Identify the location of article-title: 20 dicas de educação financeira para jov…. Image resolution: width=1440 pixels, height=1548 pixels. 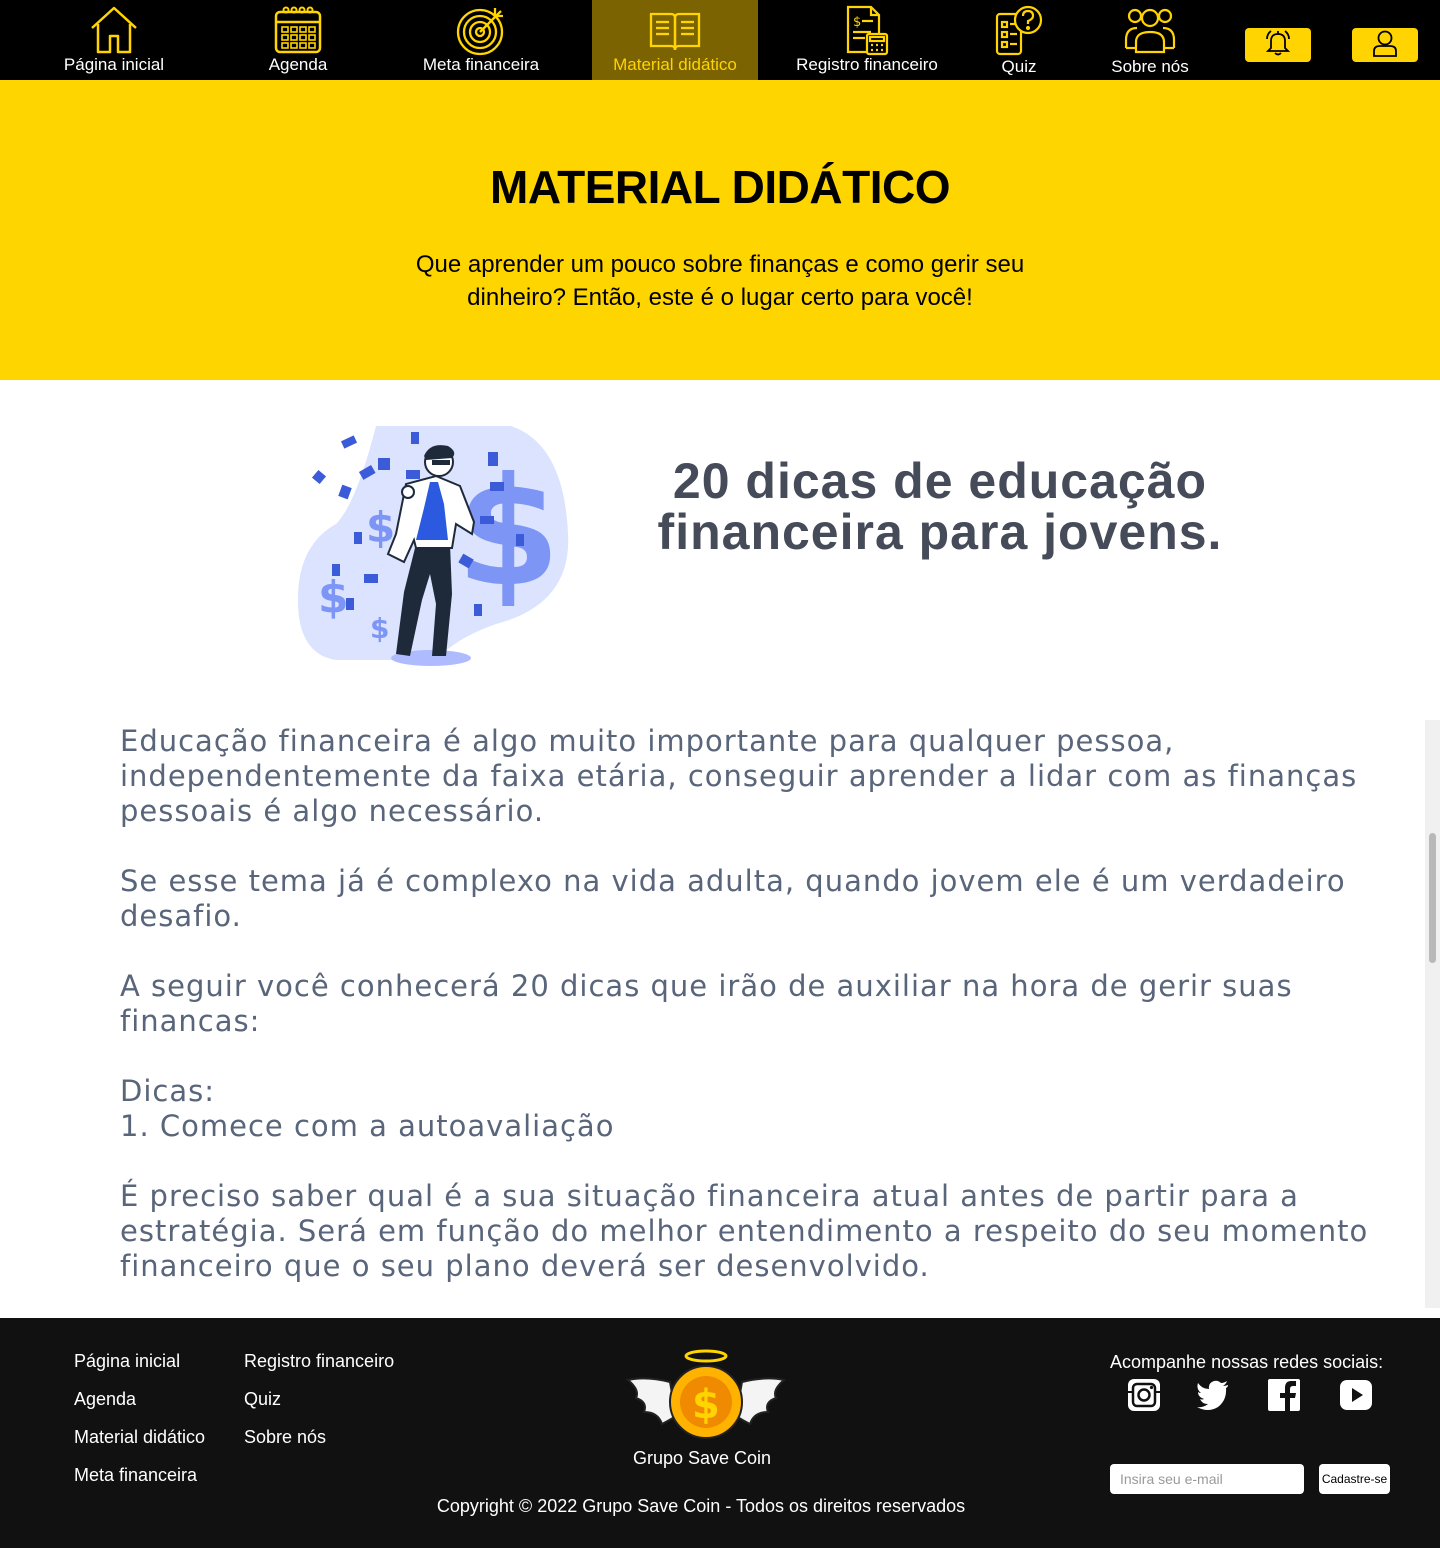
(940, 506).